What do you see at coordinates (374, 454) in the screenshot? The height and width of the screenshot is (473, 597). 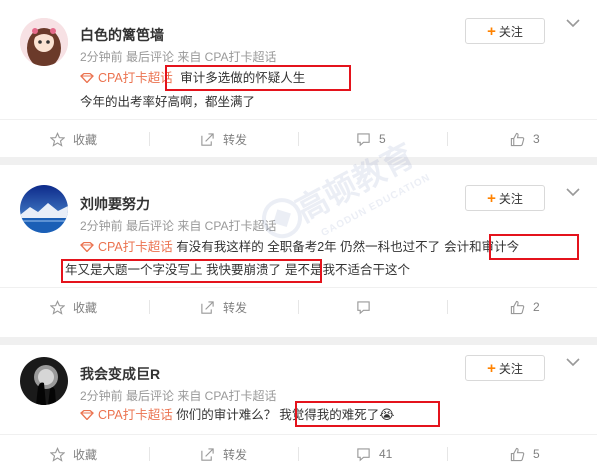 I see `comment-button: 41` at bounding box center [374, 454].